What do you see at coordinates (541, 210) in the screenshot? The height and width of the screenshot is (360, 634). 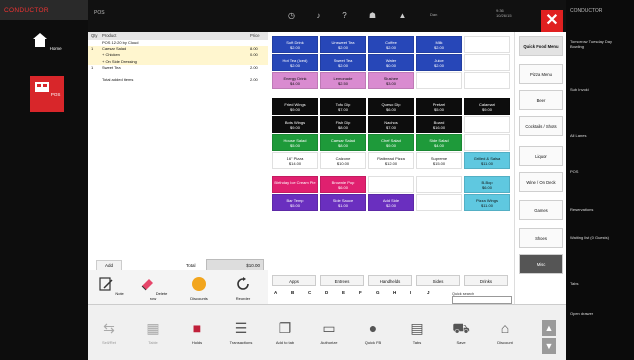 I see `category-button: Games` at bounding box center [541, 210].